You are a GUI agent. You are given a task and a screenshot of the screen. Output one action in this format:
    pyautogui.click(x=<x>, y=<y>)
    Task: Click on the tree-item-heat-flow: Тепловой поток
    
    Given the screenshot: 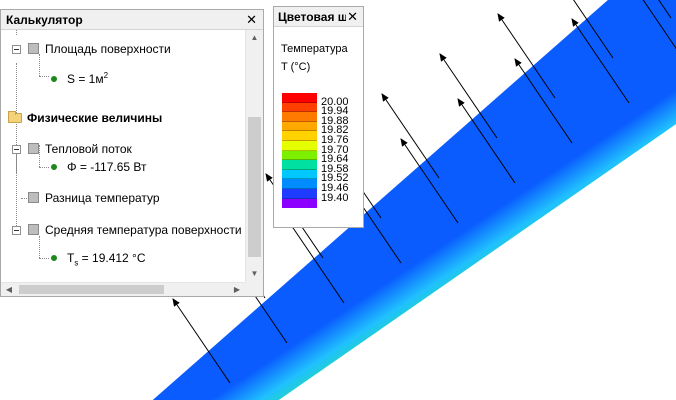 What is the action you would take?
    pyautogui.click(x=80, y=149)
    